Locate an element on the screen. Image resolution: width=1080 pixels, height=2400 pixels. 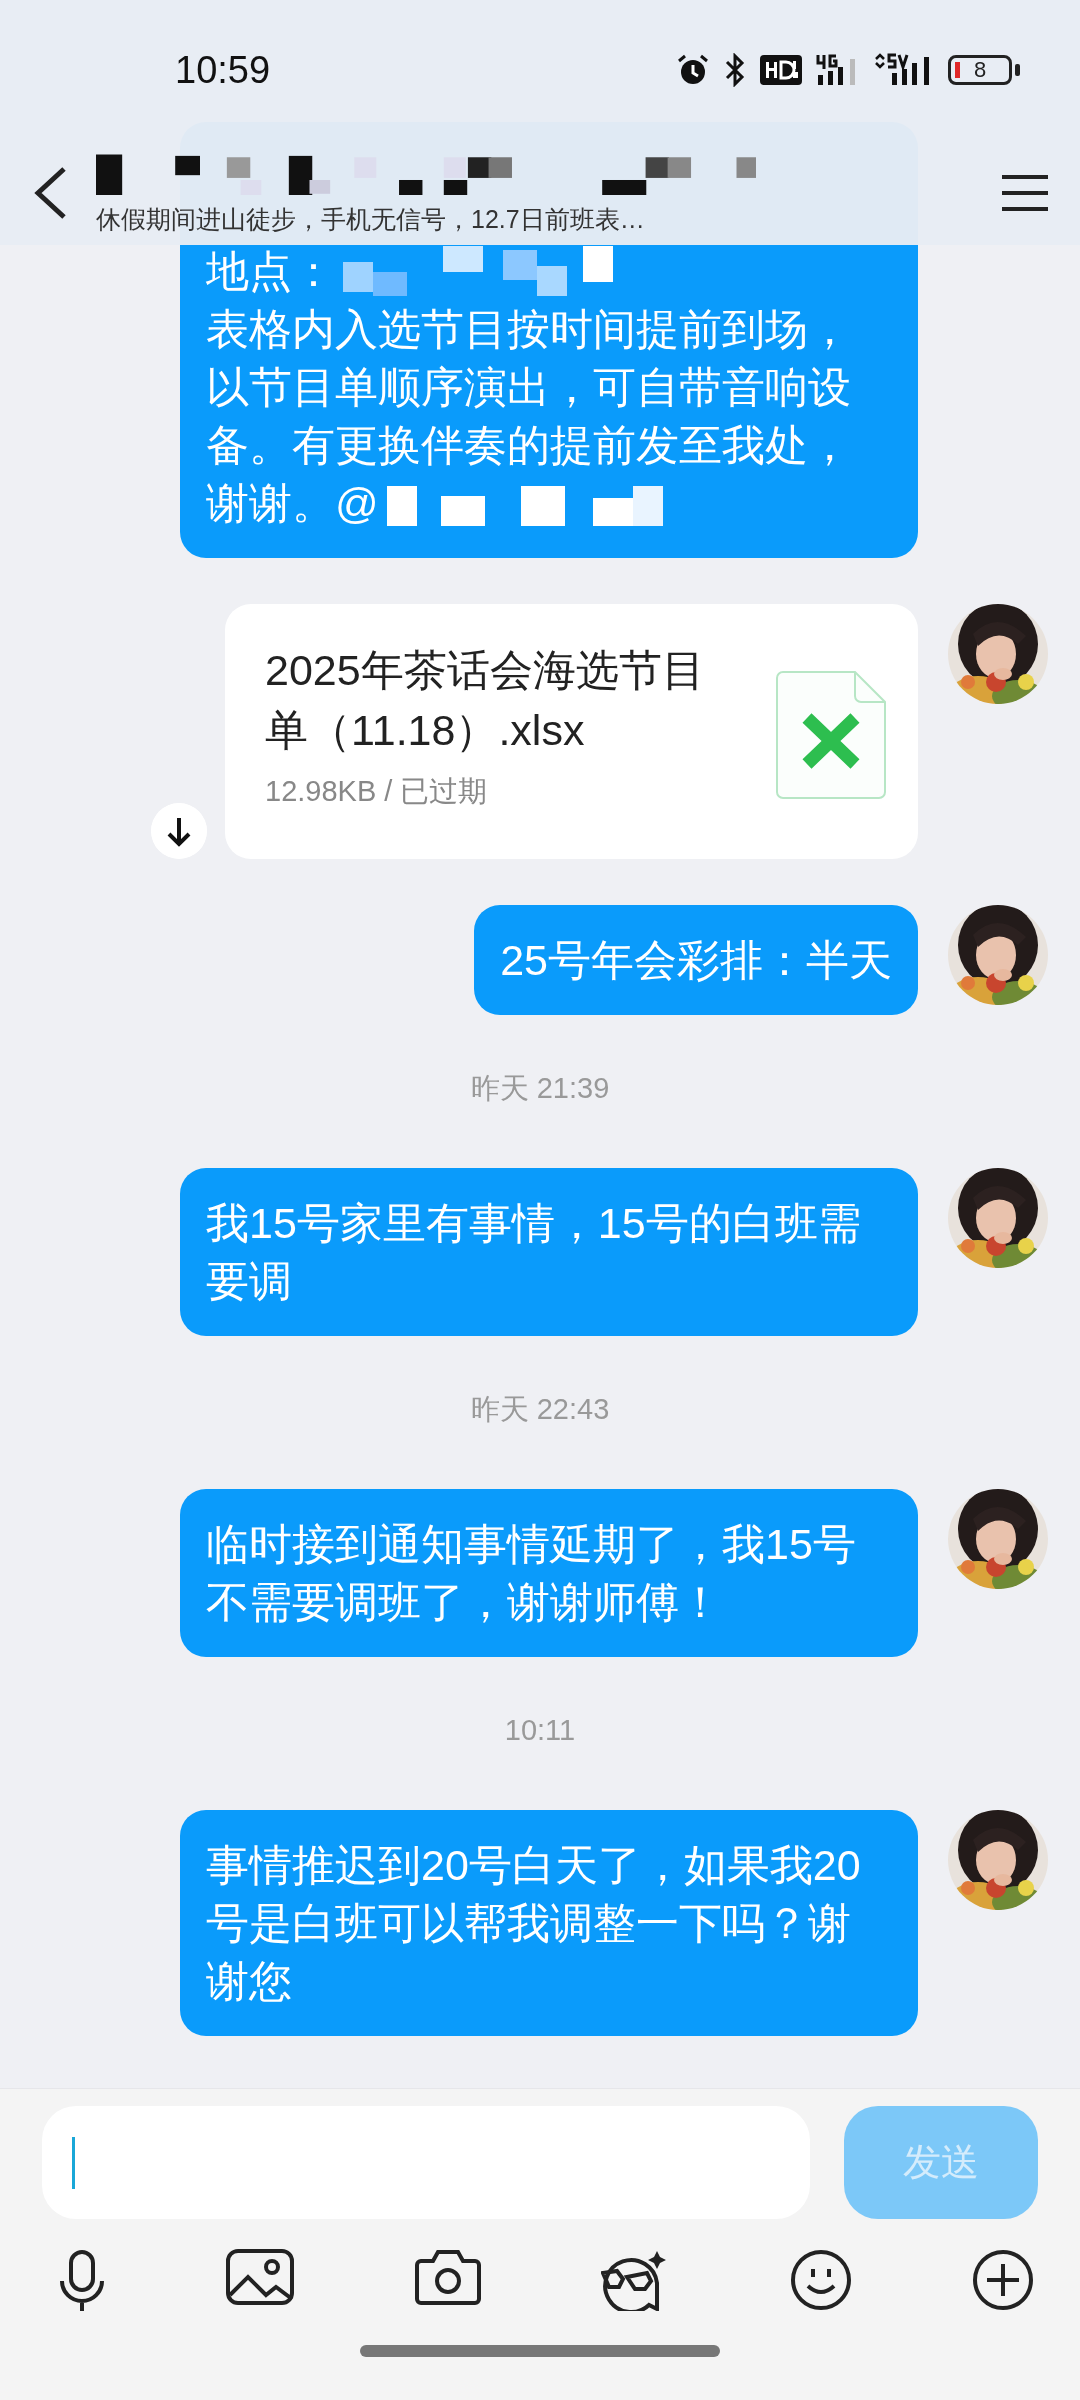
timestamp: 昨天 22:43 is located at coordinates (540, 1409).